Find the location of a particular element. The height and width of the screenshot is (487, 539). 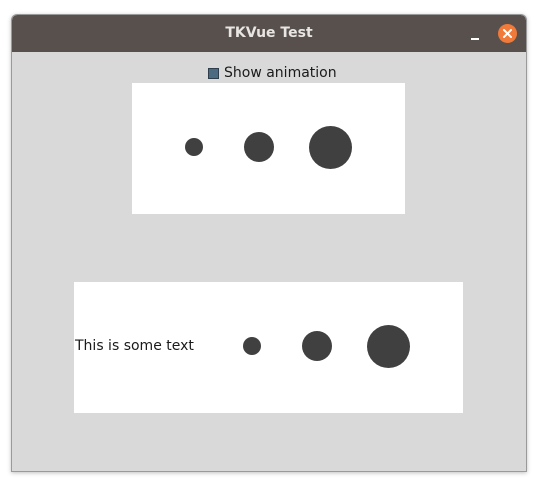

checkbox-box is located at coordinates (213, 73).